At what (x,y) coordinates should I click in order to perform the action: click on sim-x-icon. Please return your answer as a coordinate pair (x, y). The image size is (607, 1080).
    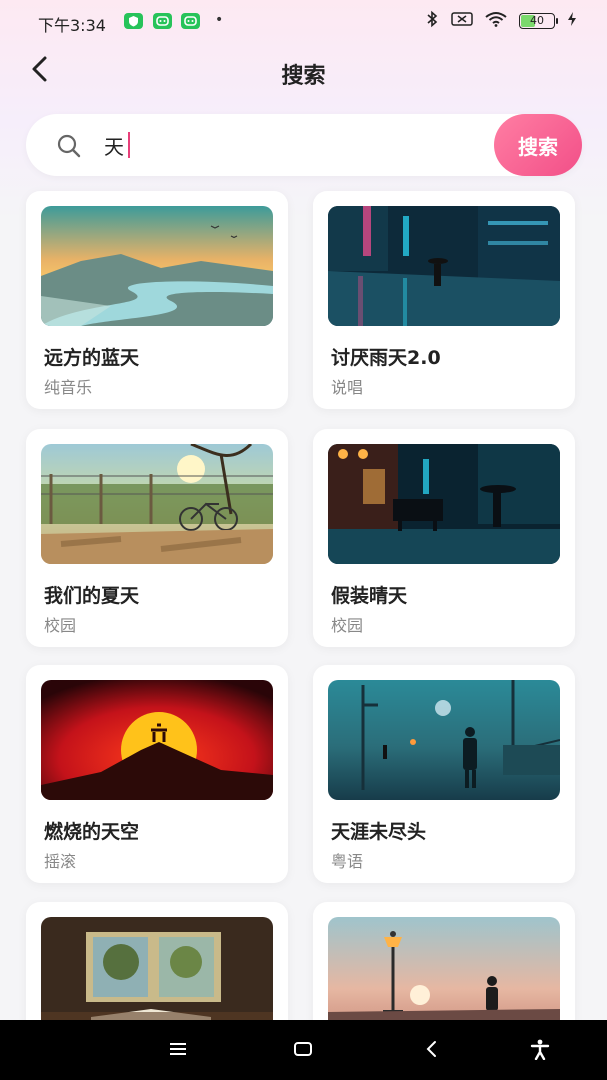
    Looking at the image, I should click on (462, 21).